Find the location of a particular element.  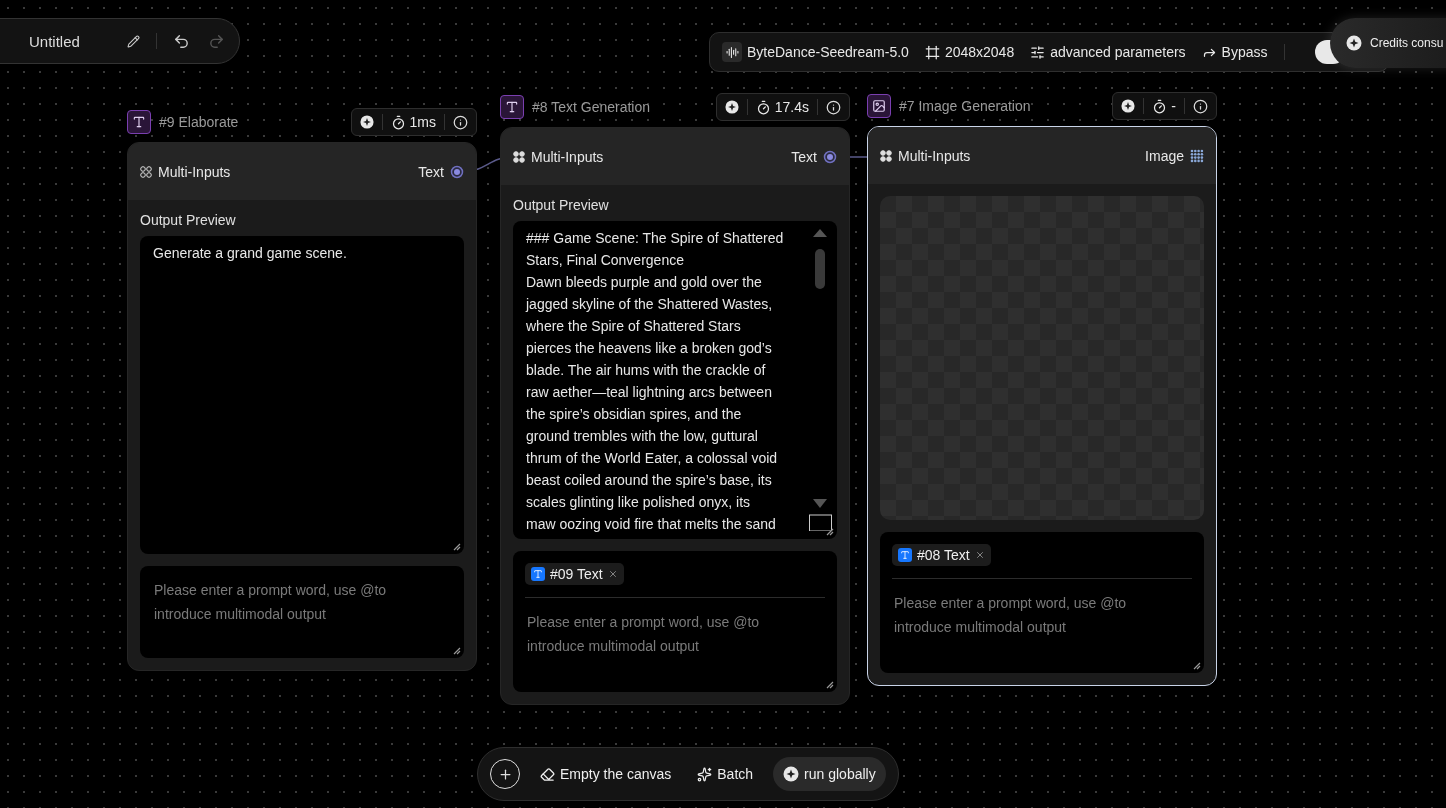

preview-text: ### Game Scene: The Spire of Shattered Stars, Final Convergence Dawn bleeds purple and gold over the jagged skyline of the Shattered Wastes, where the Spire of Shattered Stars pierces the heavens like a broken god’s blade. The air hums with the crackle of raw aether—teal lightning arcs between the spire’s obsidian spires, and the ground trembles with the low, guttural thrum of the World Eater, a colossal void beast coiled around the spire’s base, its scales glinting like polished onyx, its maw oozing void fire that melts the sand is located at coordinates (655, 381).